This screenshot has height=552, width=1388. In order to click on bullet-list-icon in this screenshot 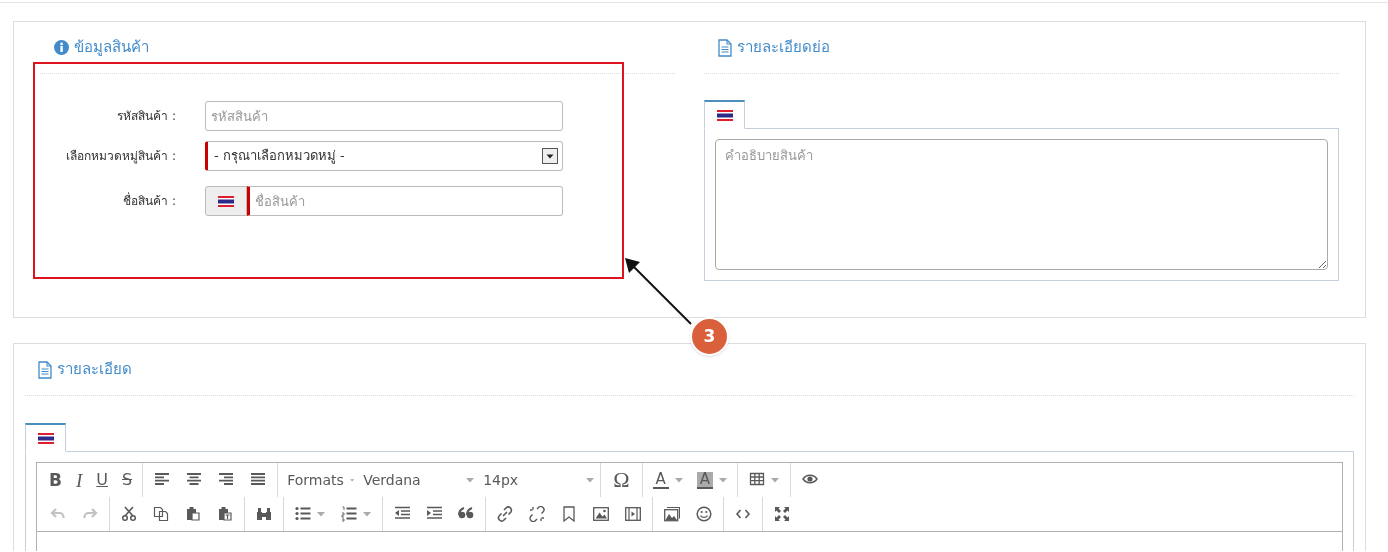, I will do `click(303, 514)`.